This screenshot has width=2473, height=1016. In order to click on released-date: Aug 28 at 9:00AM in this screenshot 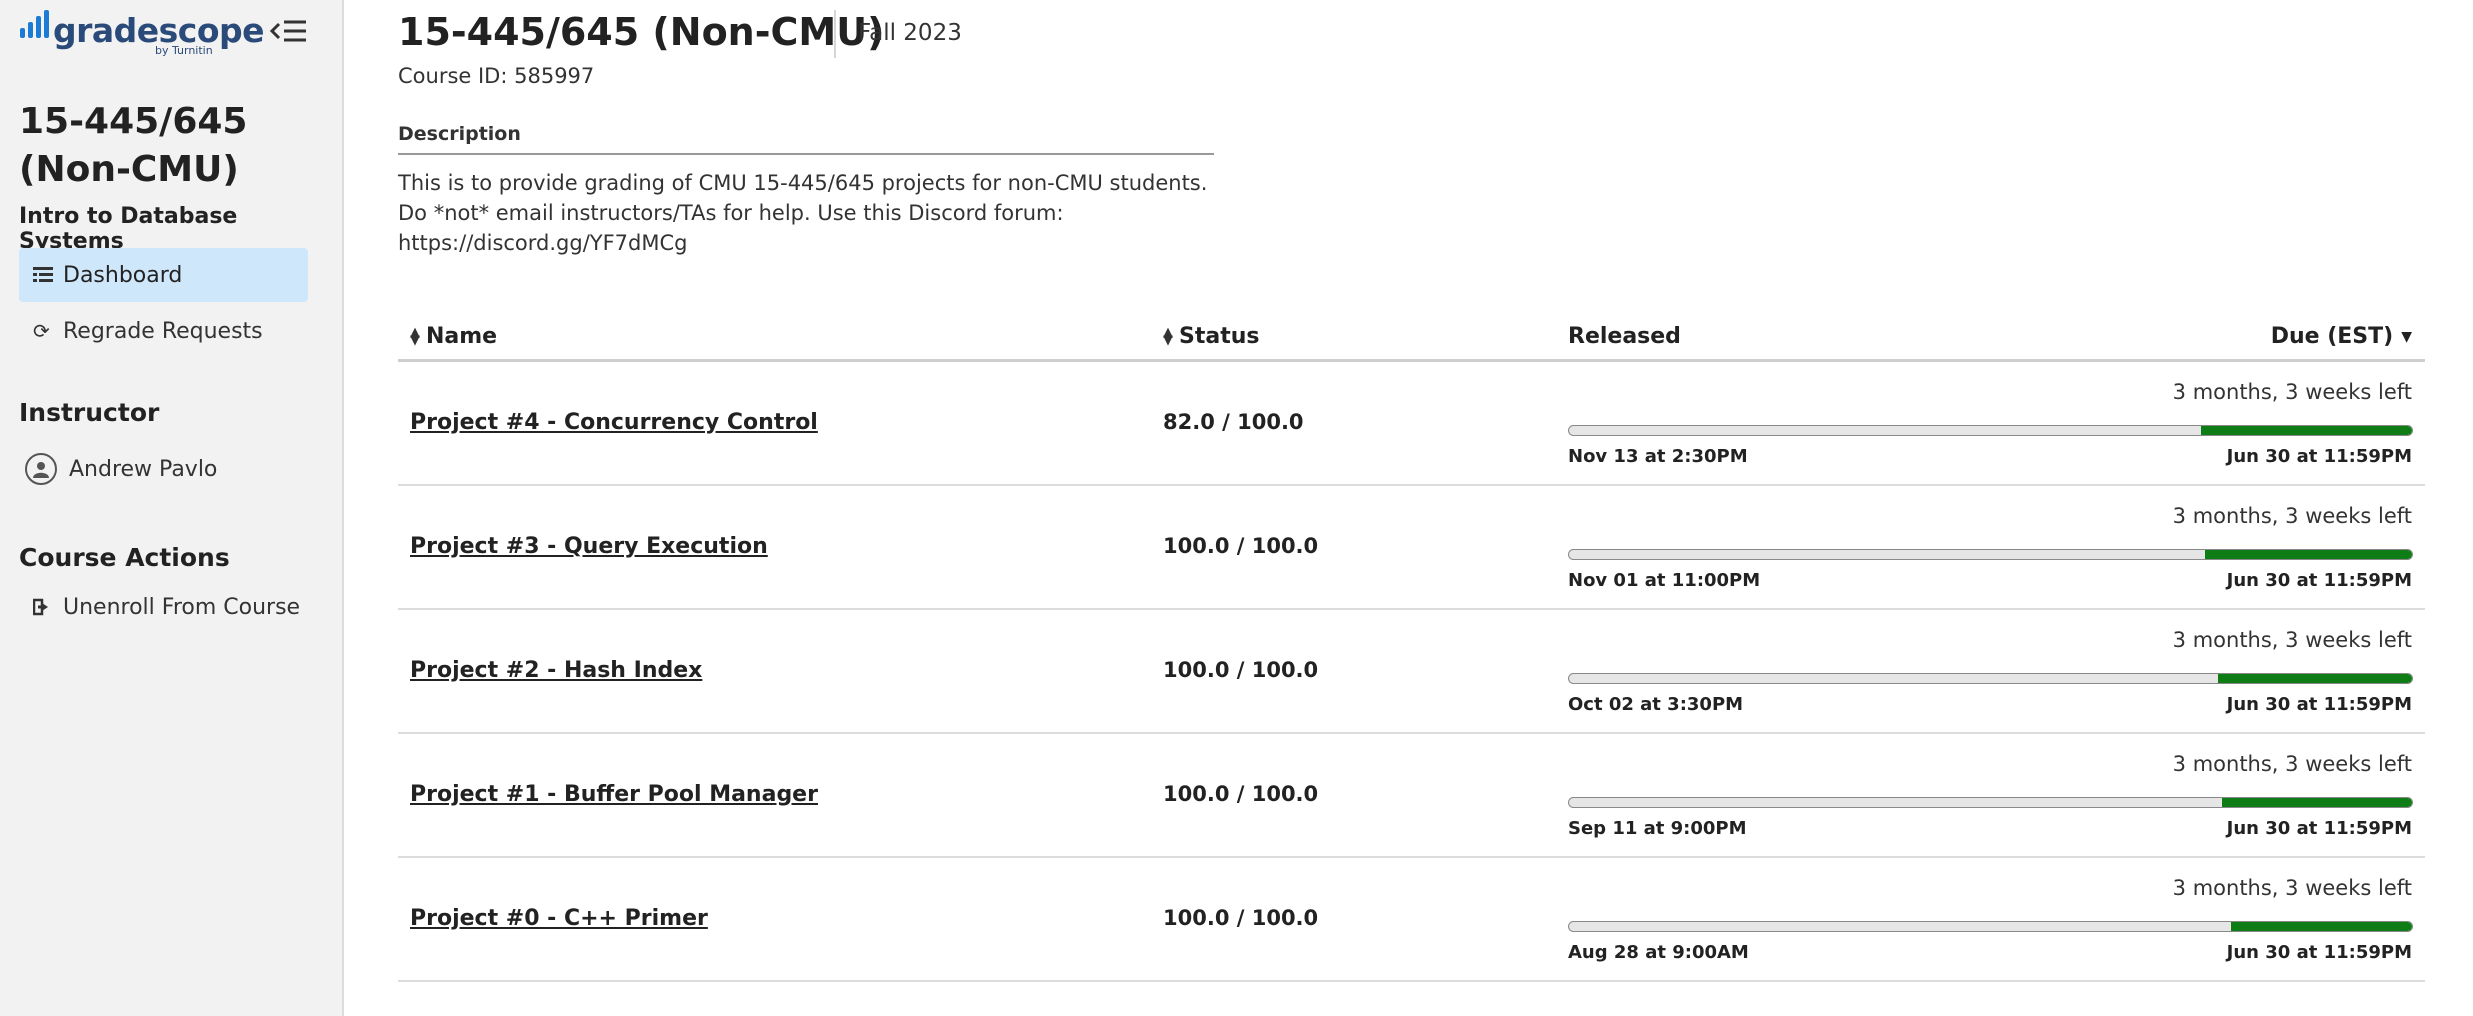, I will do `click(1658, 952)`.